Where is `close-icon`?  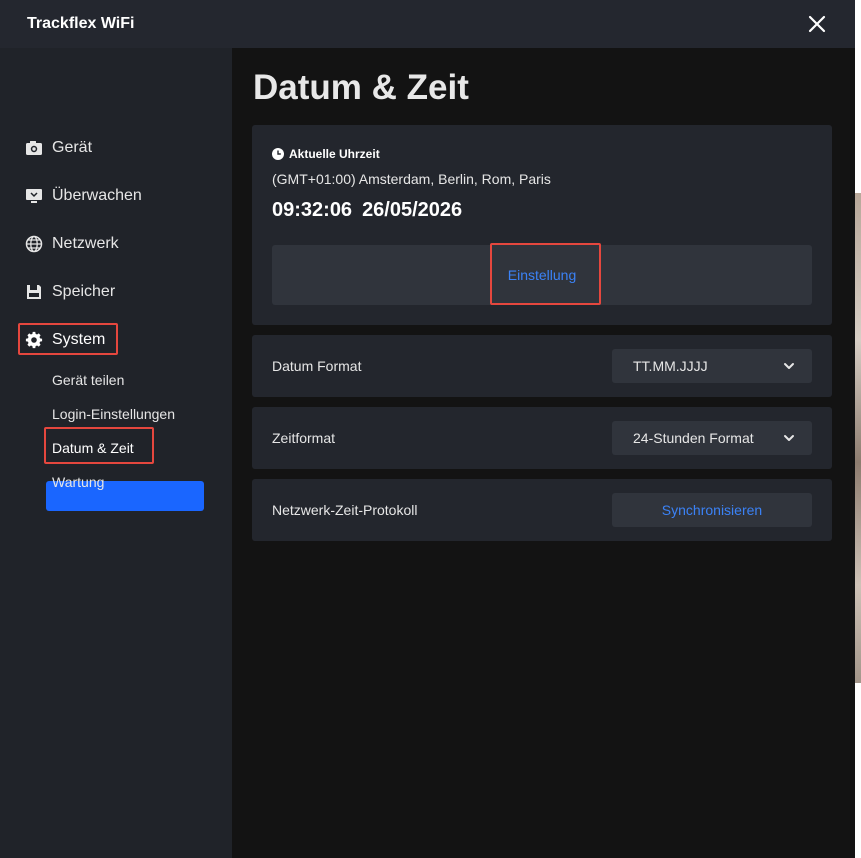 close-icon is located at coordinates (817, 24).